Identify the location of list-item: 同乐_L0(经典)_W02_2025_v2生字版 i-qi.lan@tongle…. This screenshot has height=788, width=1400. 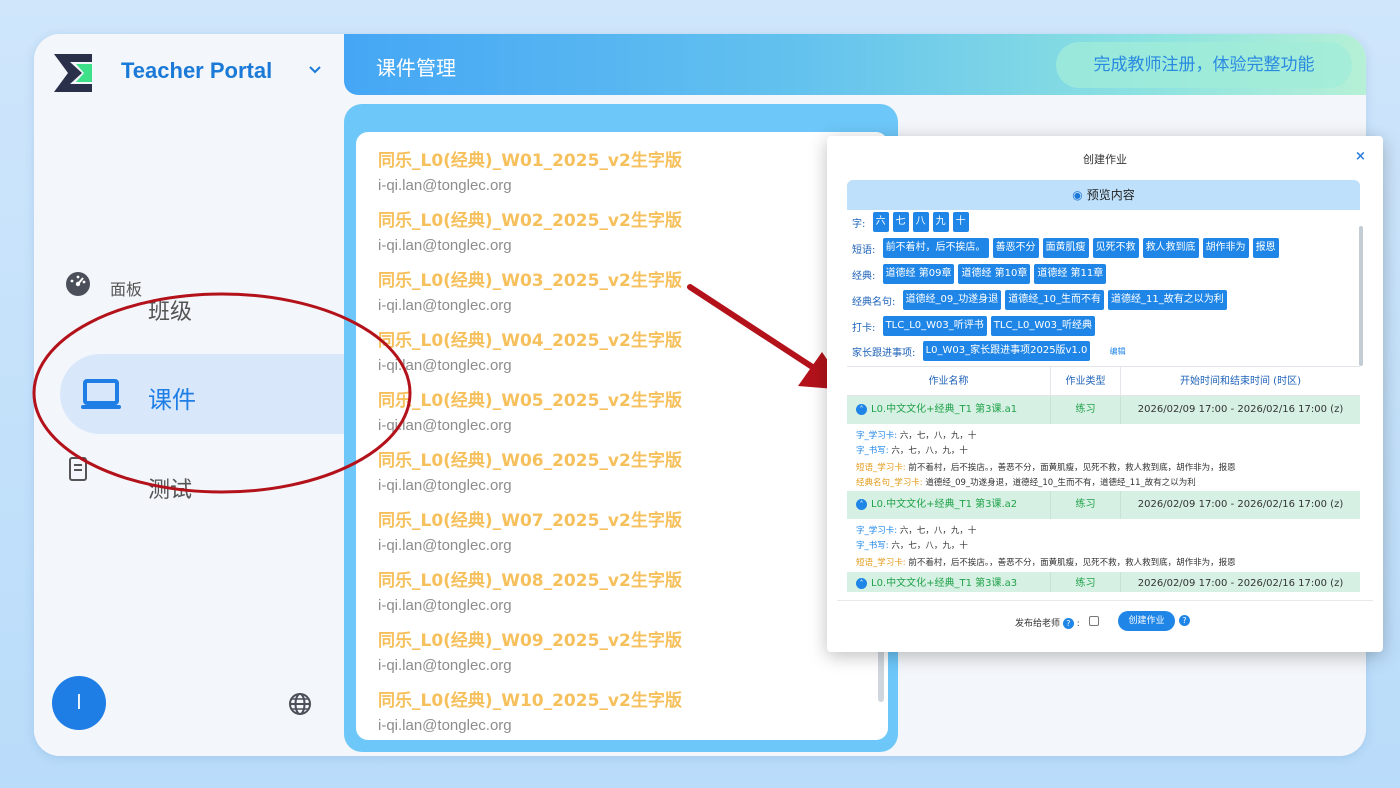
(530, 230).